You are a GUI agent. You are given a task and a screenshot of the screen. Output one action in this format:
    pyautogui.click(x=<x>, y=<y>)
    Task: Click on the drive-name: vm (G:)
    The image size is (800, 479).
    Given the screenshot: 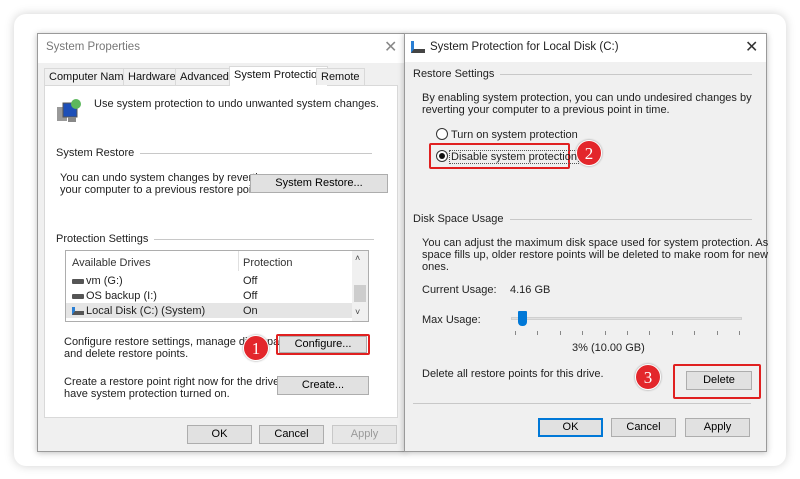 What is the action you would take?
    pyautogui.click(x=104, y=281)
    